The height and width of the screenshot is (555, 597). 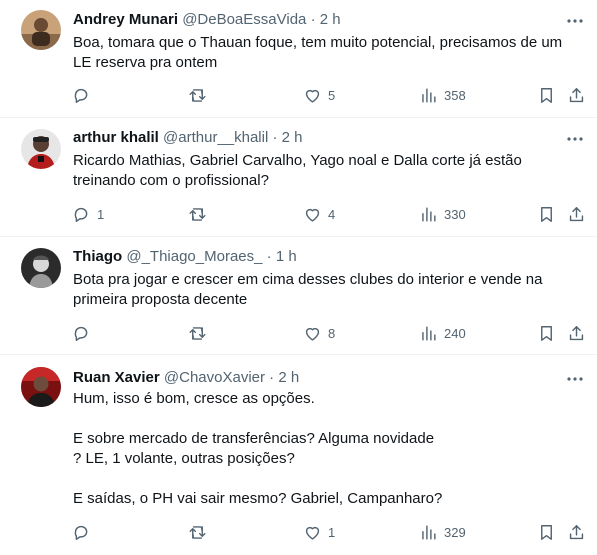 I want to click on views-button: 358, so click(x=442, y=95).